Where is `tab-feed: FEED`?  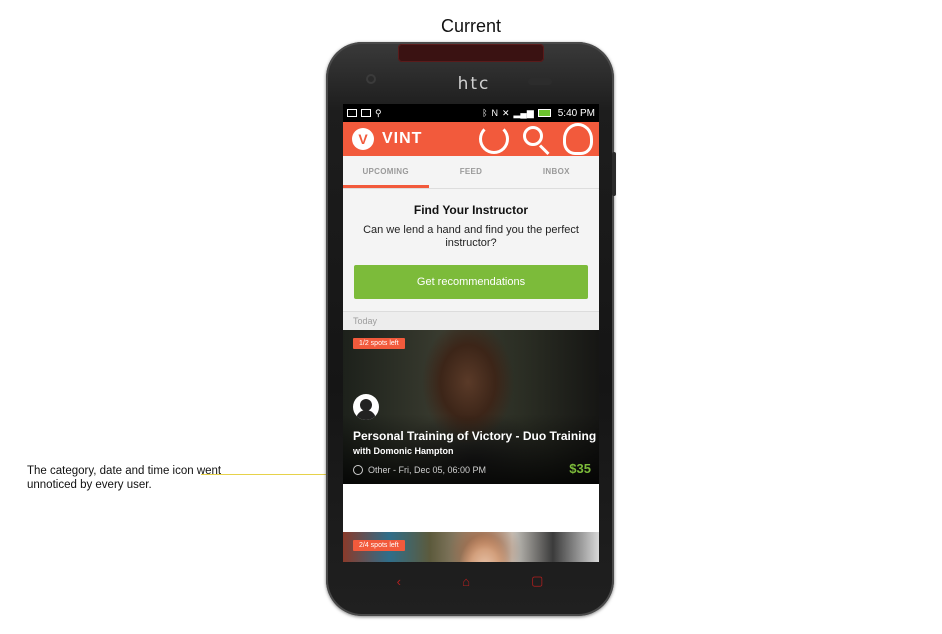
tab-feed: FEED is located at coordinates (470, 172).